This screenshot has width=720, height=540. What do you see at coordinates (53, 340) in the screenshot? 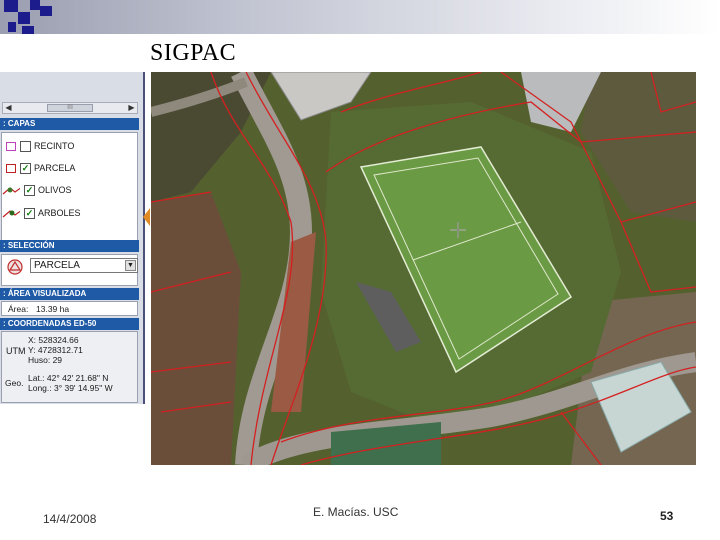
I see `utm-x: X: 528324.66` at bounding box center [53, 340].